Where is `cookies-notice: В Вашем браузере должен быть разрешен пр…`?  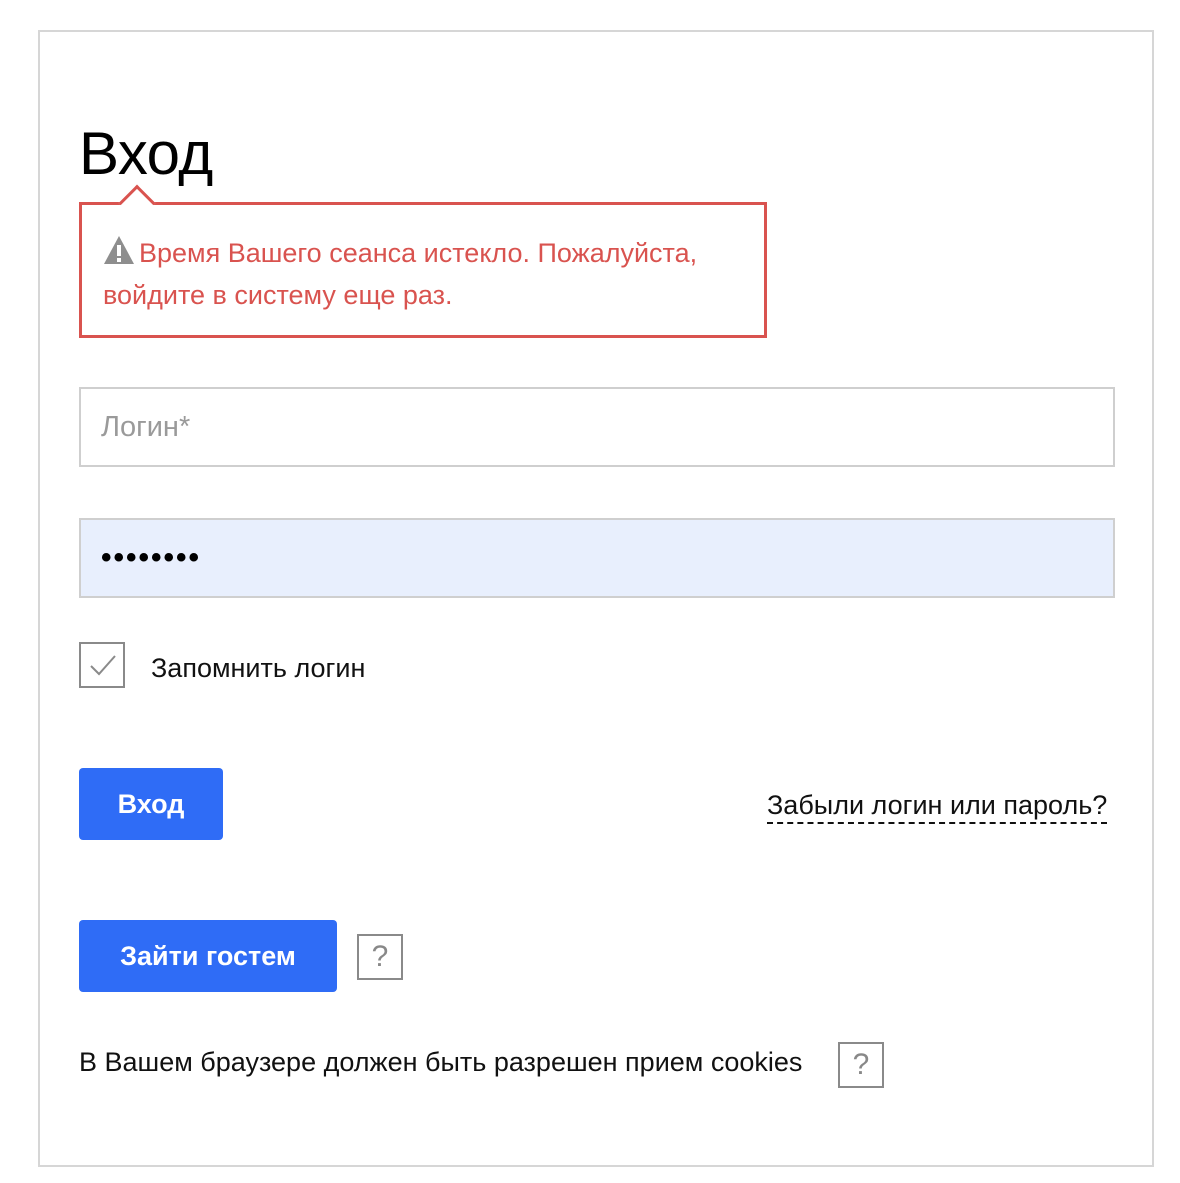
cookies-notice: В Вашем браузере должен быть разрешен пр… is located at coordinates (441, 1062).